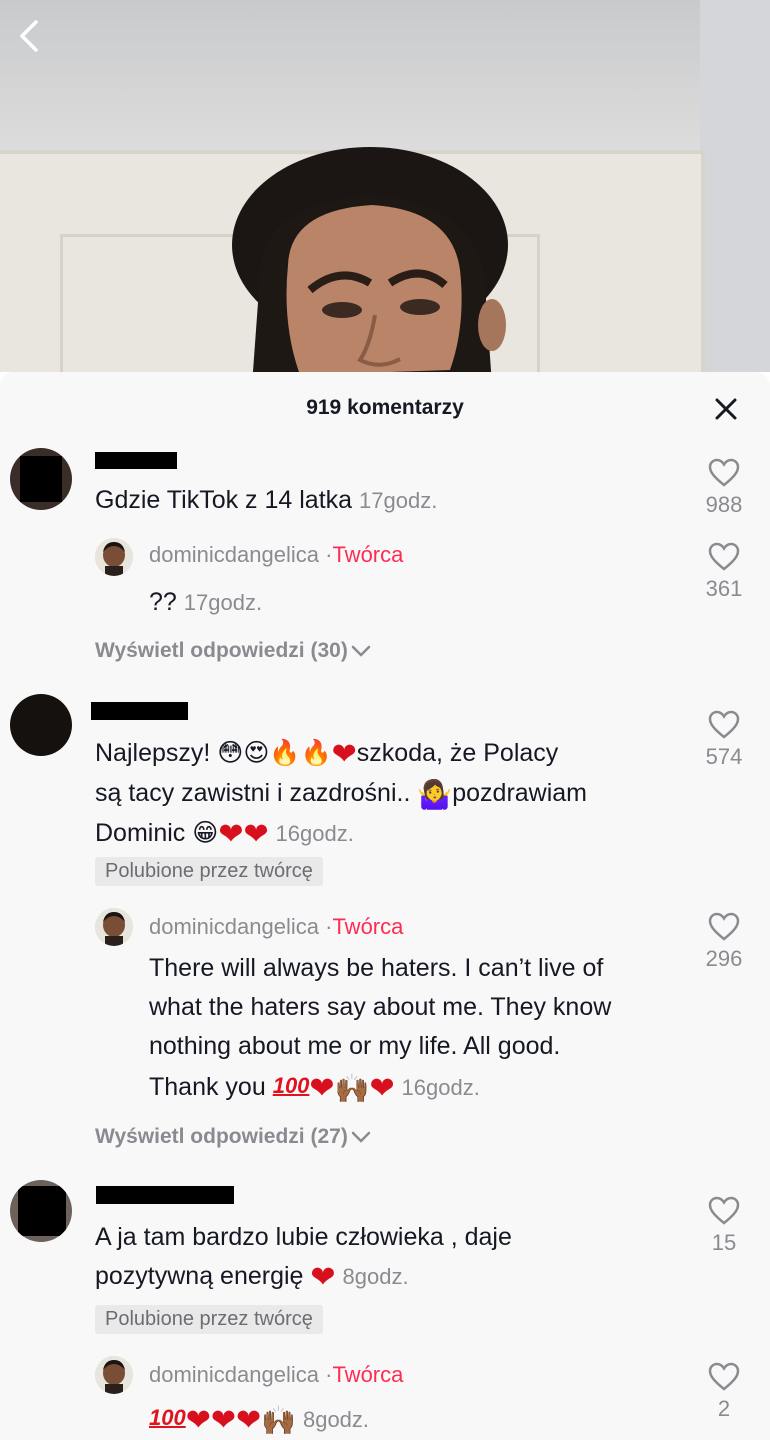 The height and width of the screenshot is (1440, 770). Describe the element at coordinates (32, 36) in the screenshot. I see `back-icon` at that location.